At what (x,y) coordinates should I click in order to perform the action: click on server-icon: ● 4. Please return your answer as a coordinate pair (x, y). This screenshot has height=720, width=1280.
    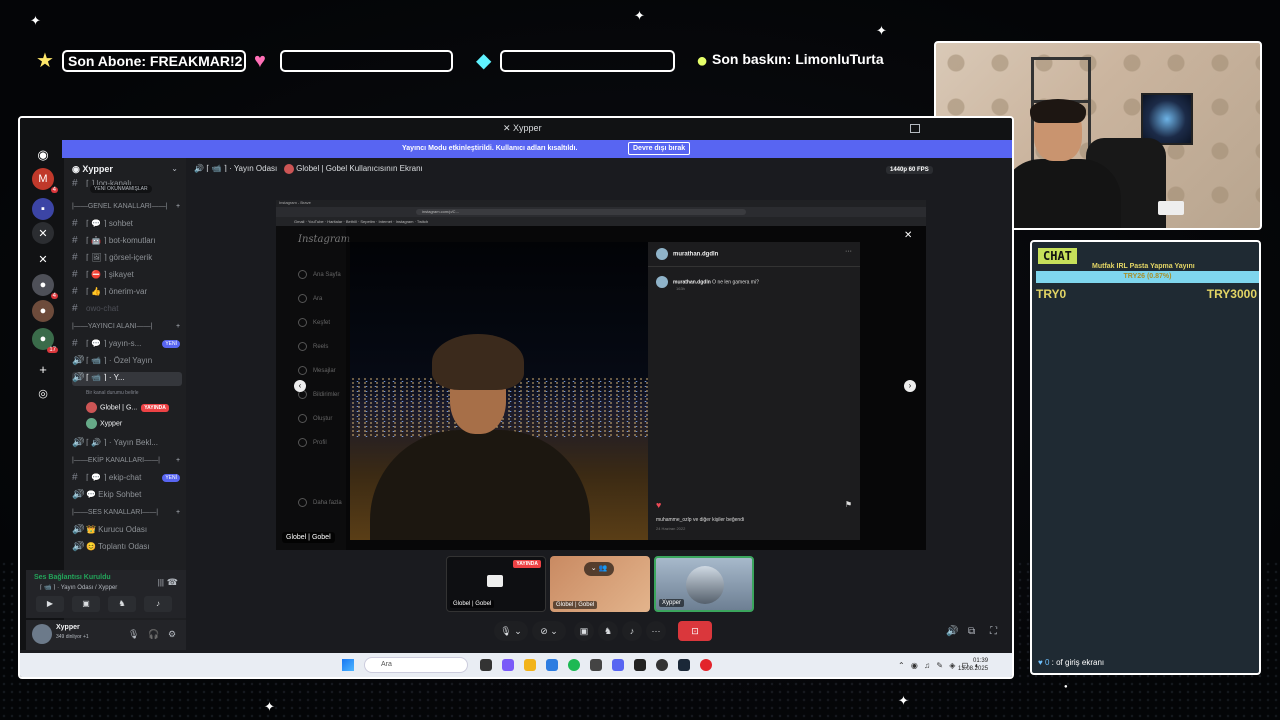
    Looking at the image, I should click on (45, 286).